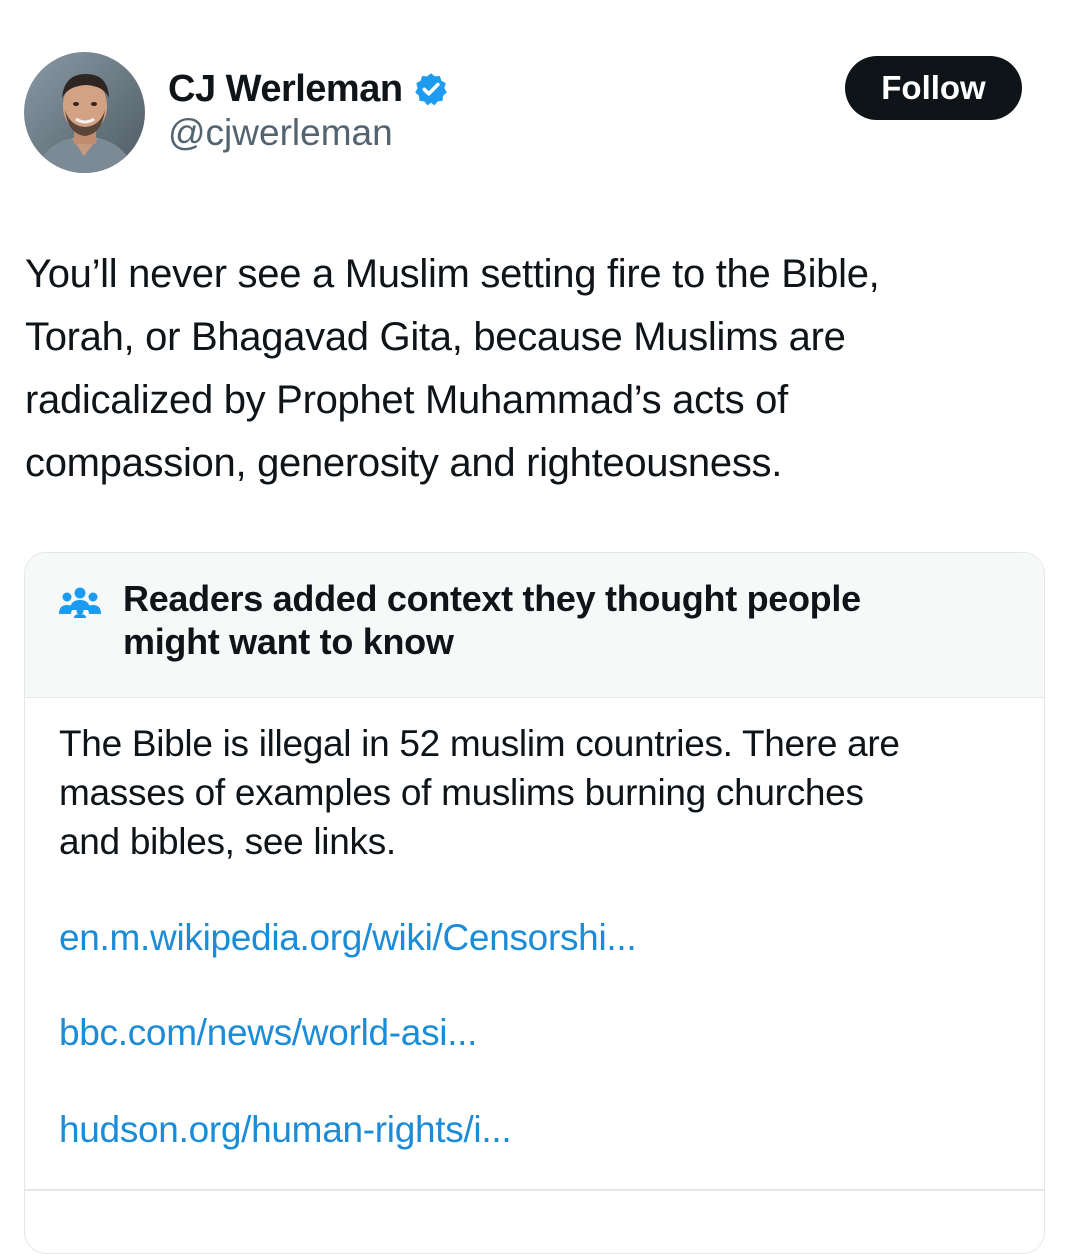 Image resolution: width=1068 pixels, height=1254 pixels. What do you see at coordinates (933, 88) in the screenshot?
I see `follow-button: Follow` at bounding box center [933, 88].